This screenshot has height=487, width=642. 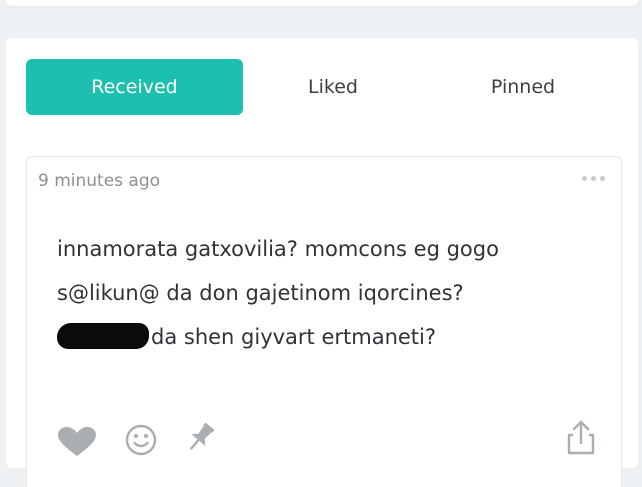 What do you see at coordinates (294, 337) in the screenshot?
I see `message-line-text: da shen giyvart ertmaneti?` at bounding box center [294, 337].